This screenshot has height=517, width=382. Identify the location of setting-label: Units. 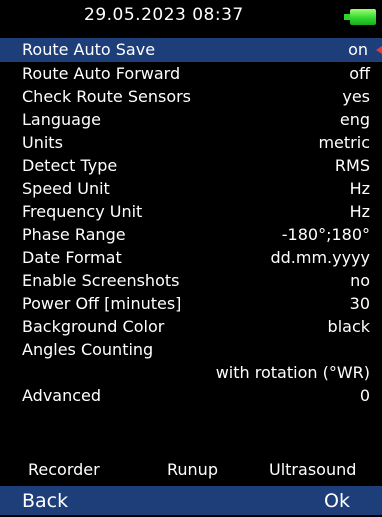
(42, 142).